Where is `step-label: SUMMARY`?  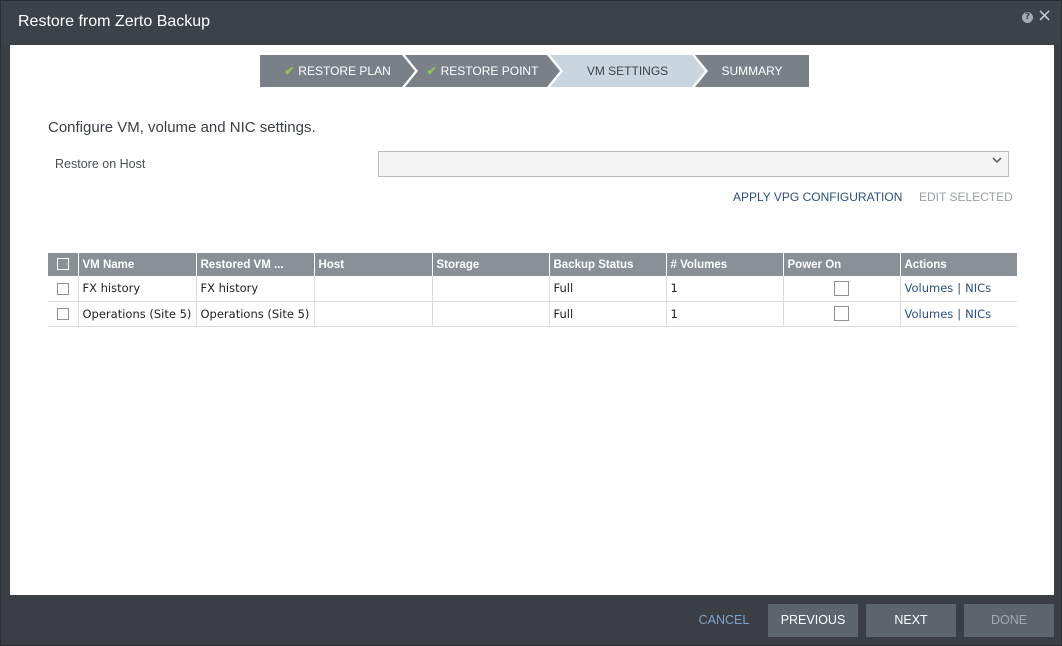
step-label: SUMMARY is located at coordinates (752, 71).